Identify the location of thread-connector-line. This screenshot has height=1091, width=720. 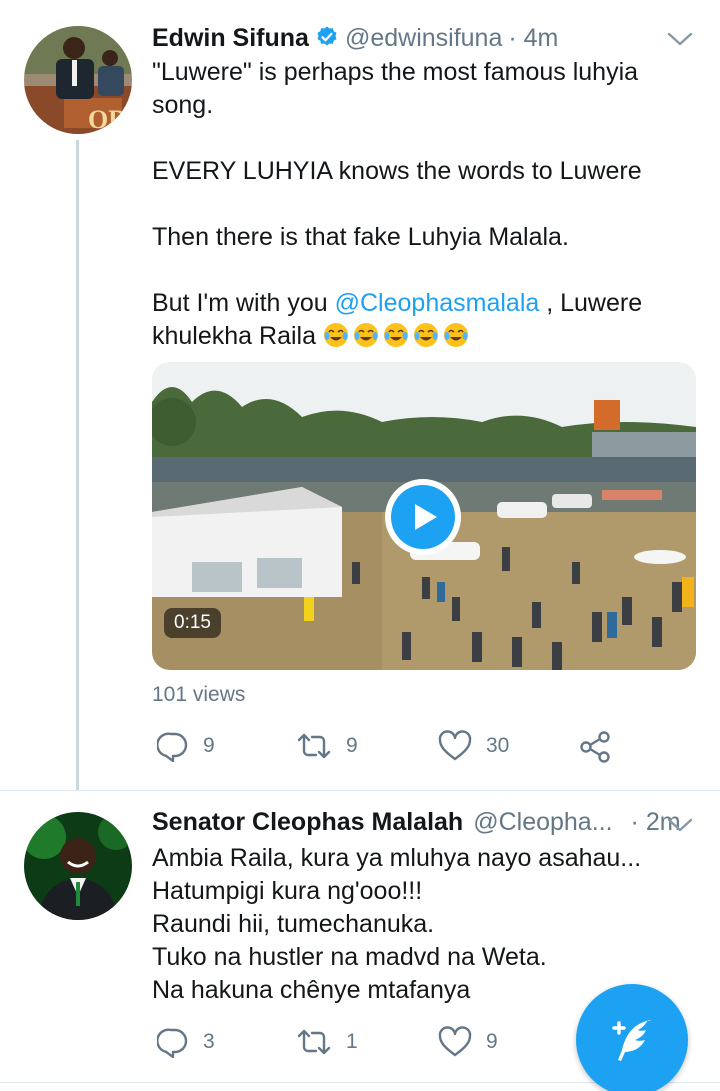
(77, 465).